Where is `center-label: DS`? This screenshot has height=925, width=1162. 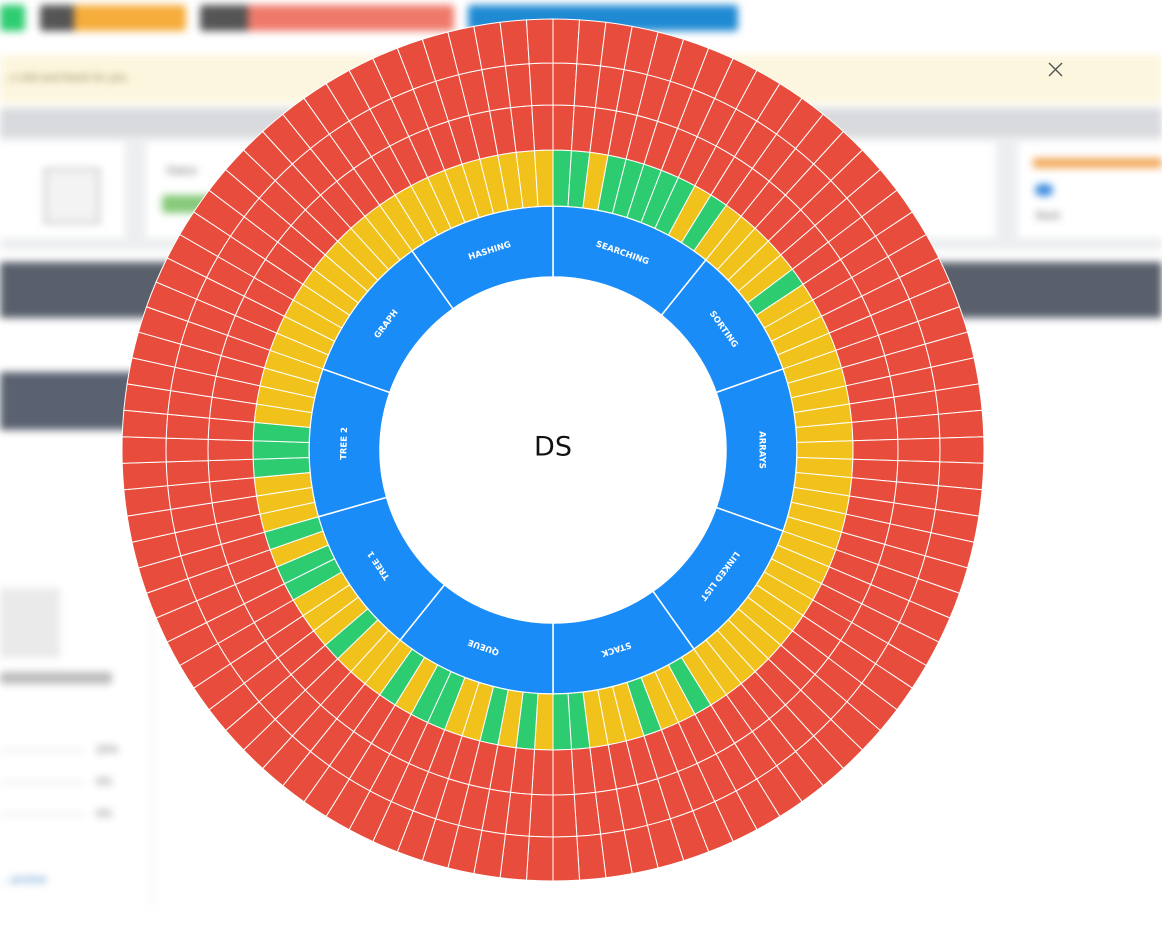 center-label: DS is located at coordinates (553, 447).